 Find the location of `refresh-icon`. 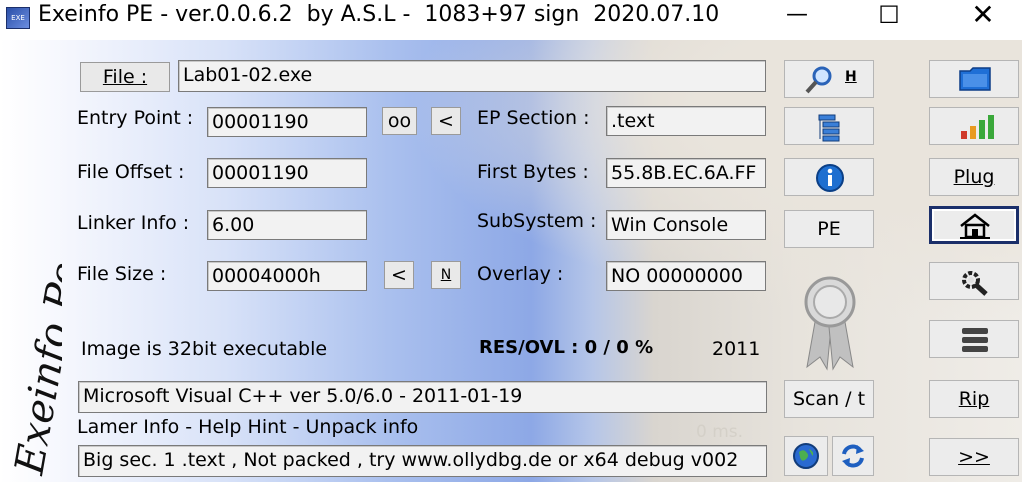

refresh-icon is located at coordinates (853, 456).